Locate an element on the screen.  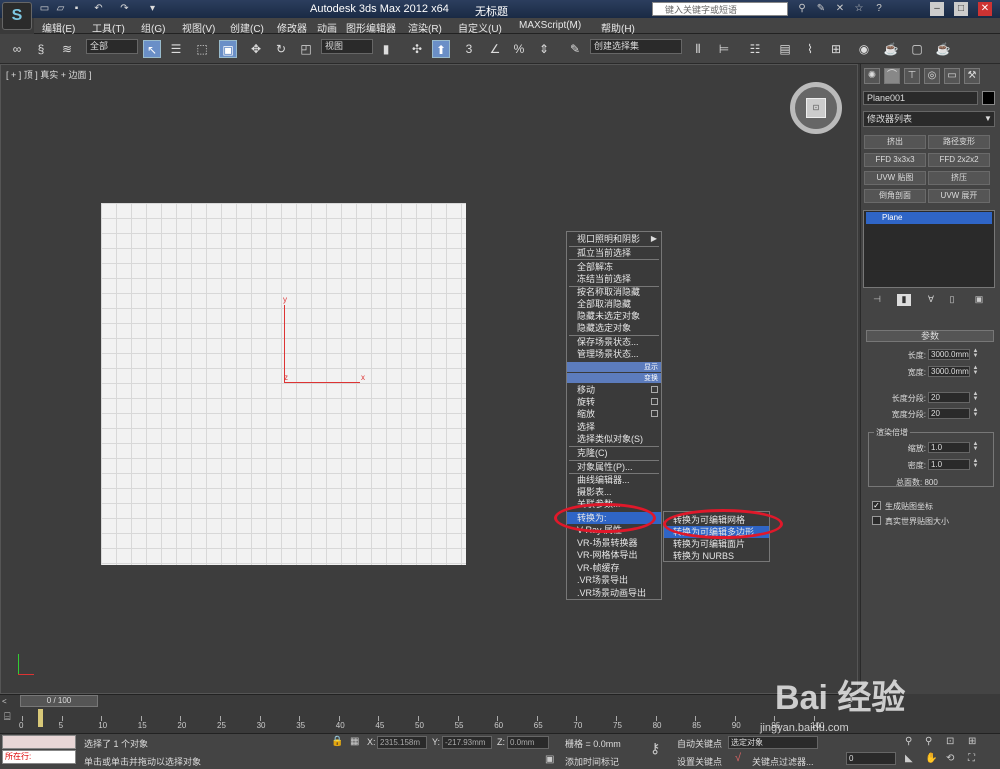
rotate-icon: ↻ is located at coordinates (281, 49).